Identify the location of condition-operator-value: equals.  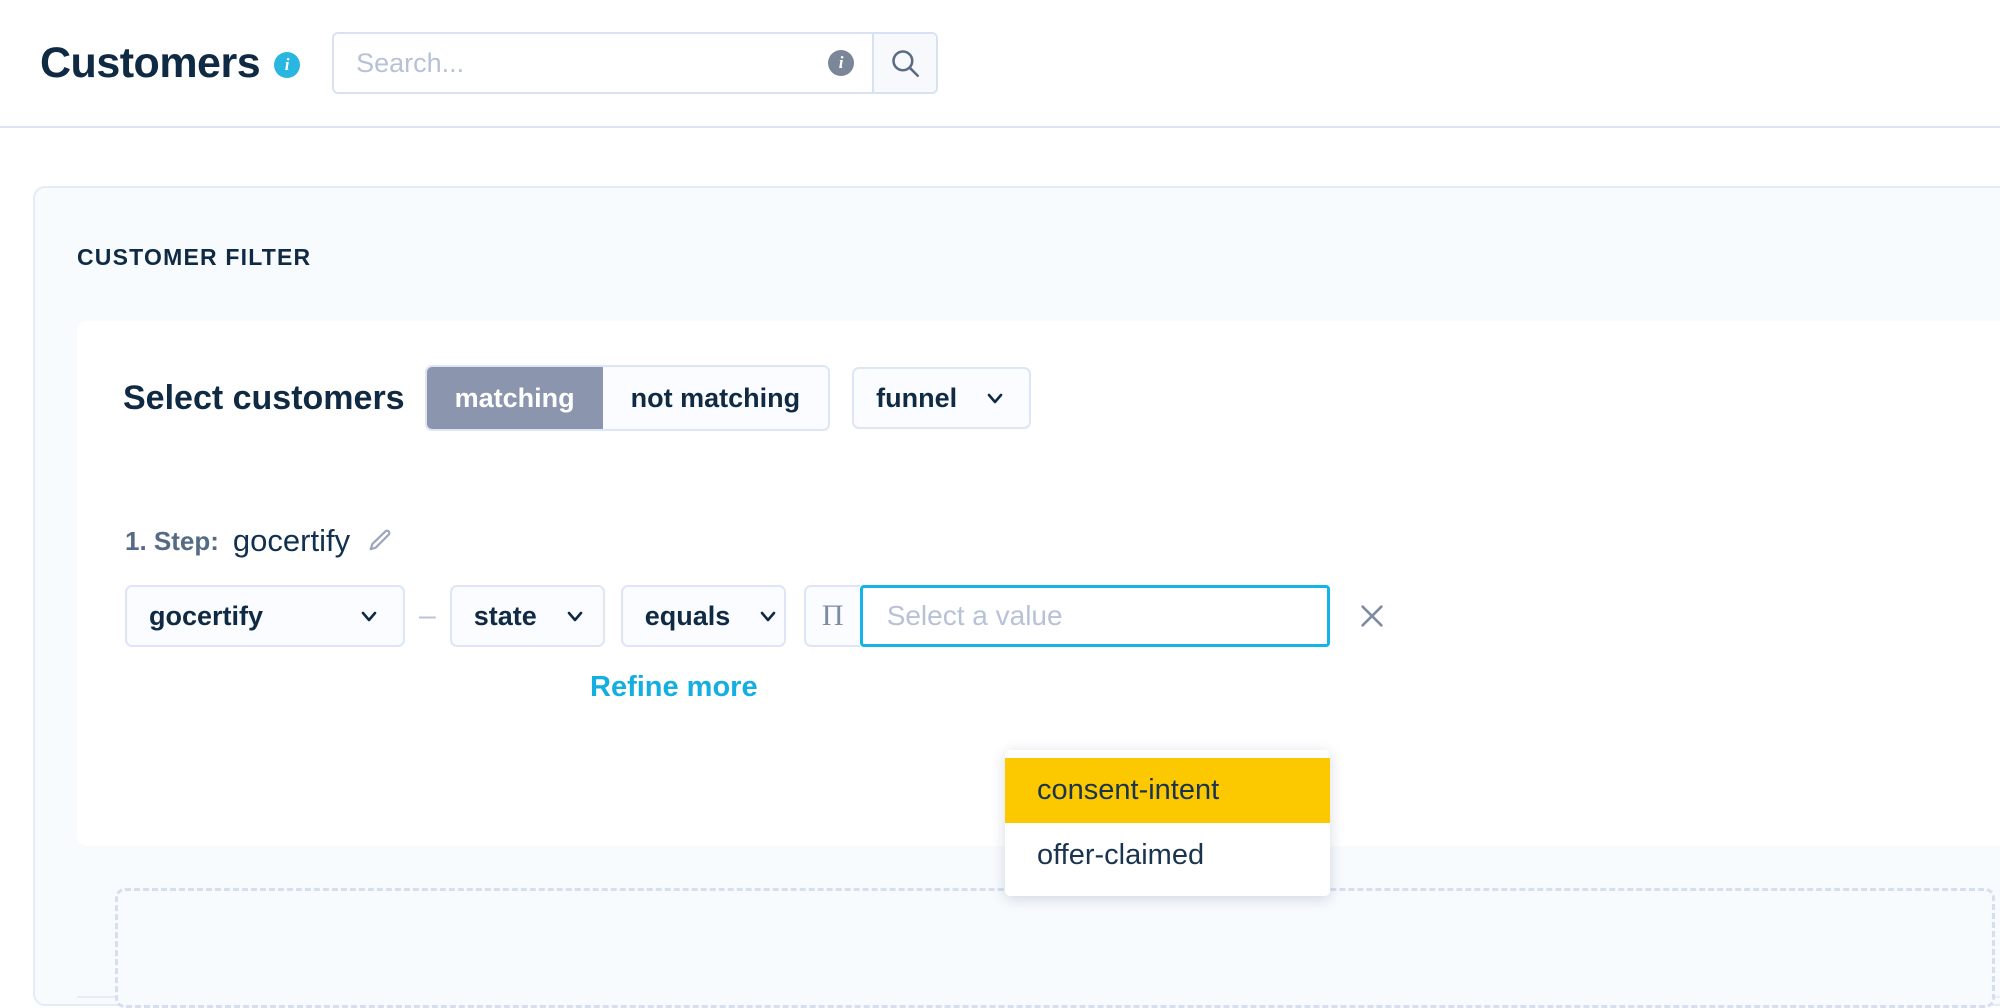
(687, 615).